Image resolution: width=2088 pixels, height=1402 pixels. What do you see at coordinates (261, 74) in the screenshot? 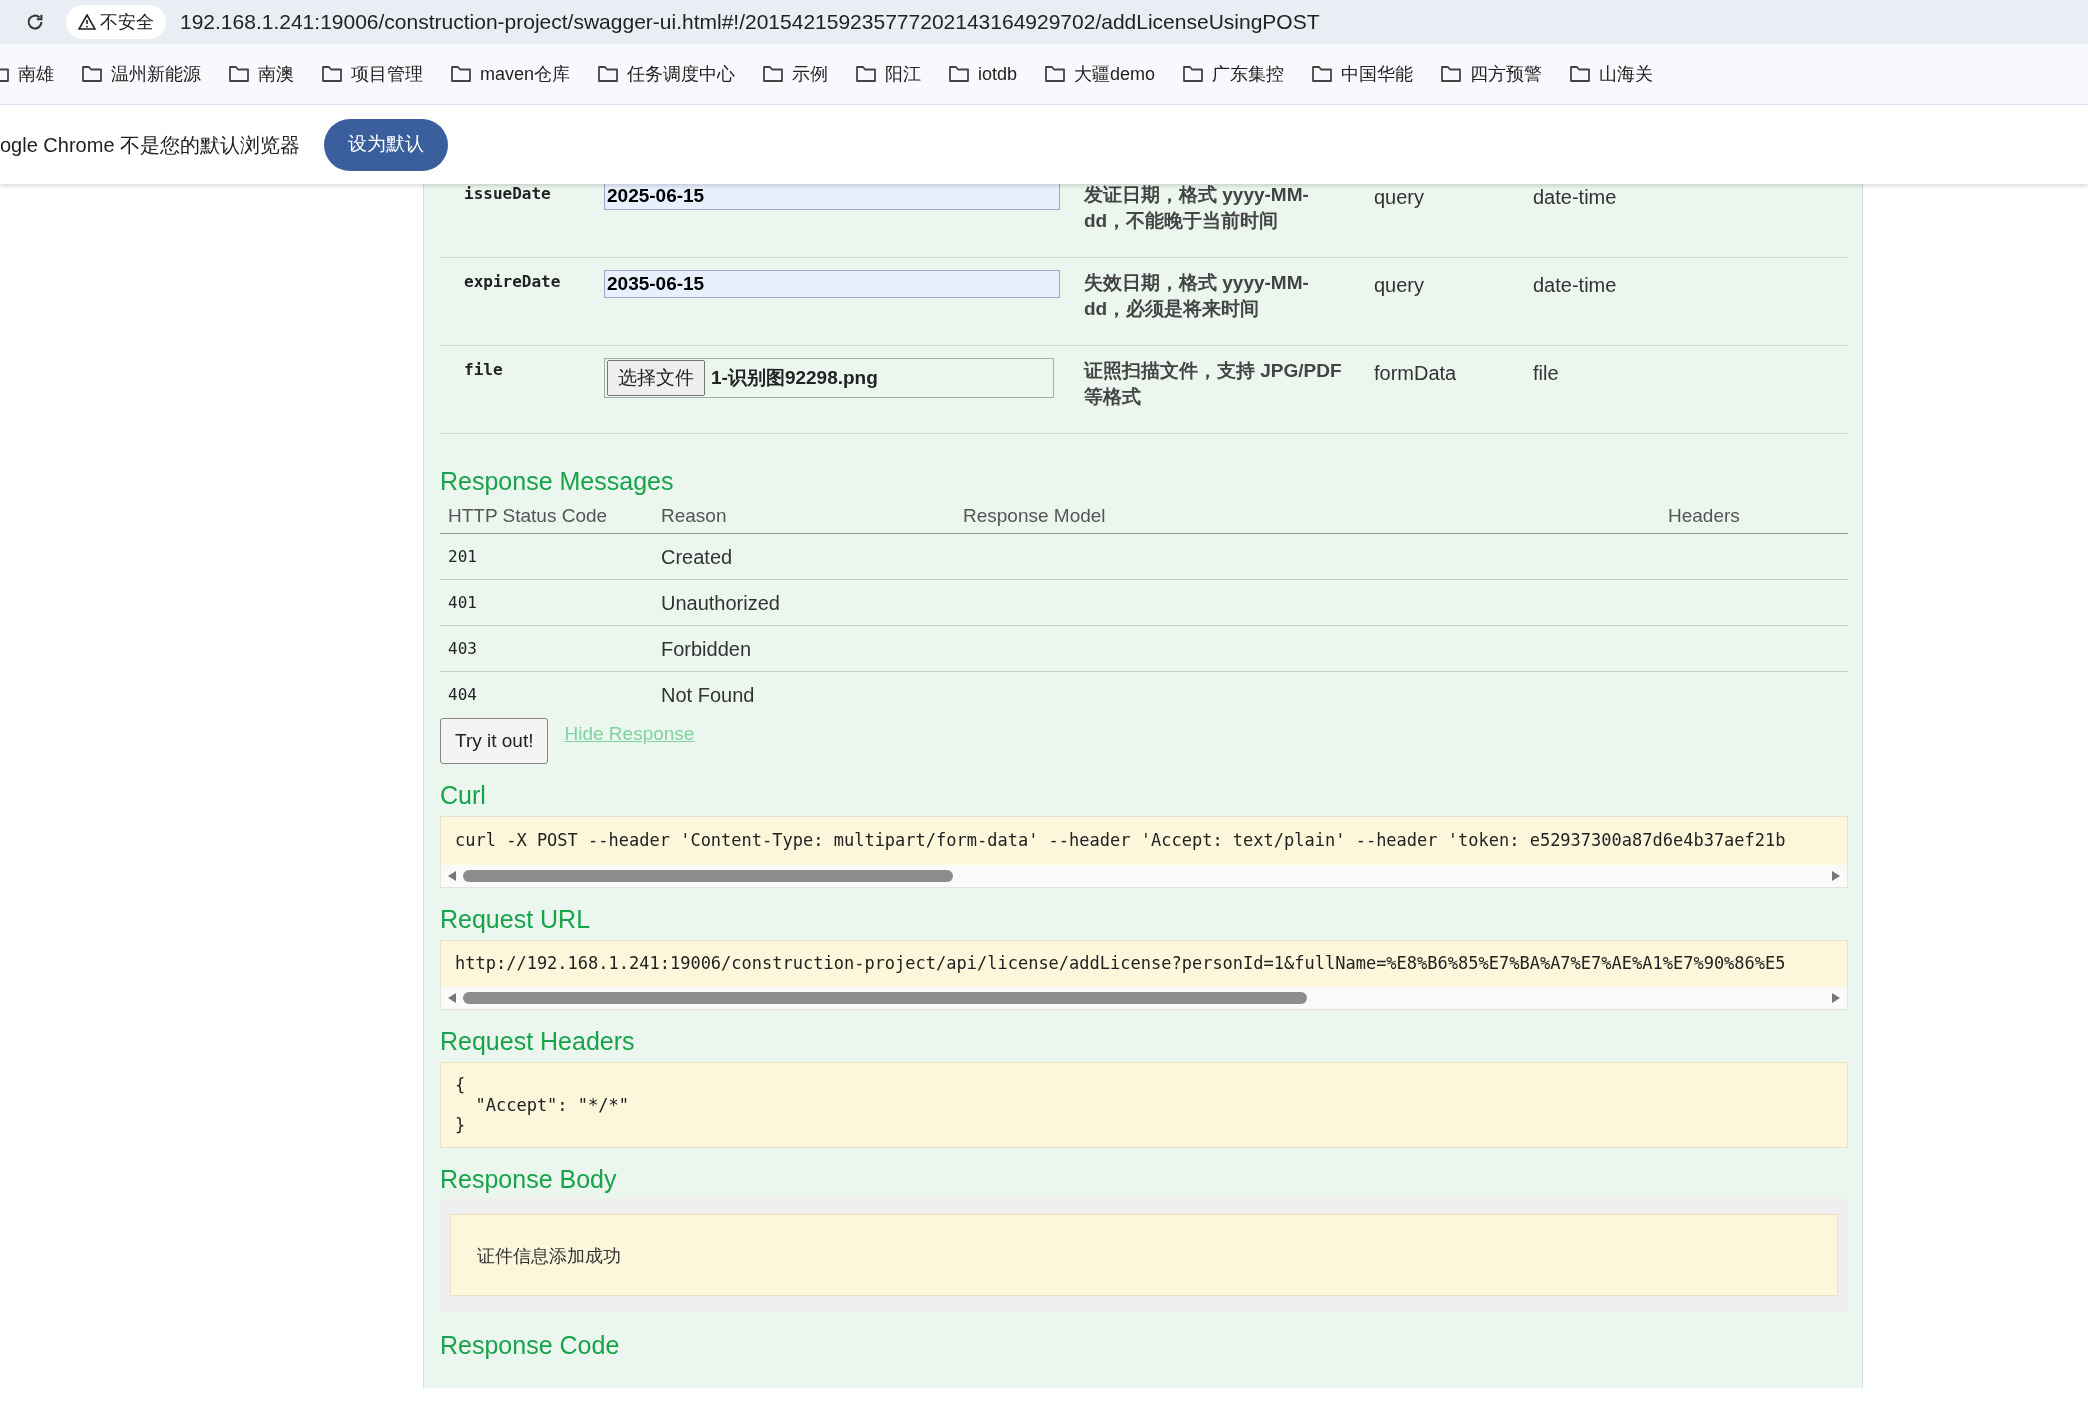
I see `bookmark-folder: 南澳` at bounding box center [261, 74].